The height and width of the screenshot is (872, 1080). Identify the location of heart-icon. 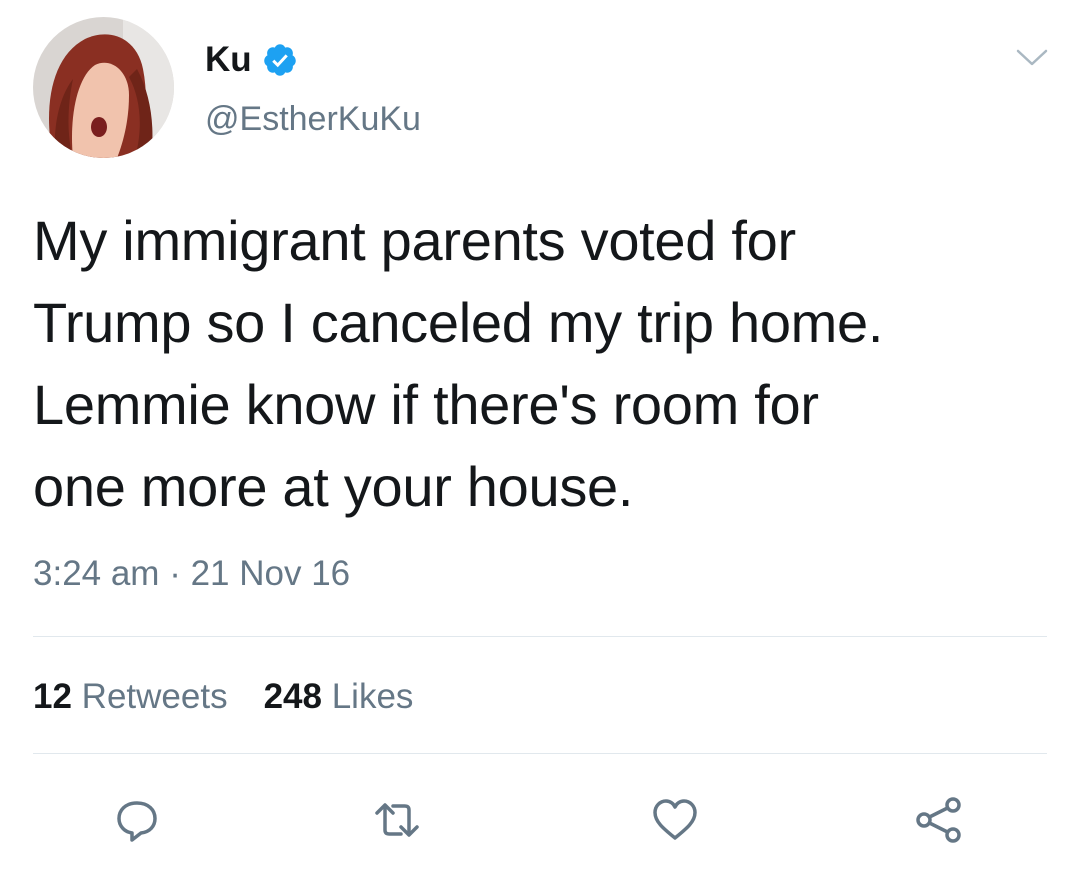
(675, 820).